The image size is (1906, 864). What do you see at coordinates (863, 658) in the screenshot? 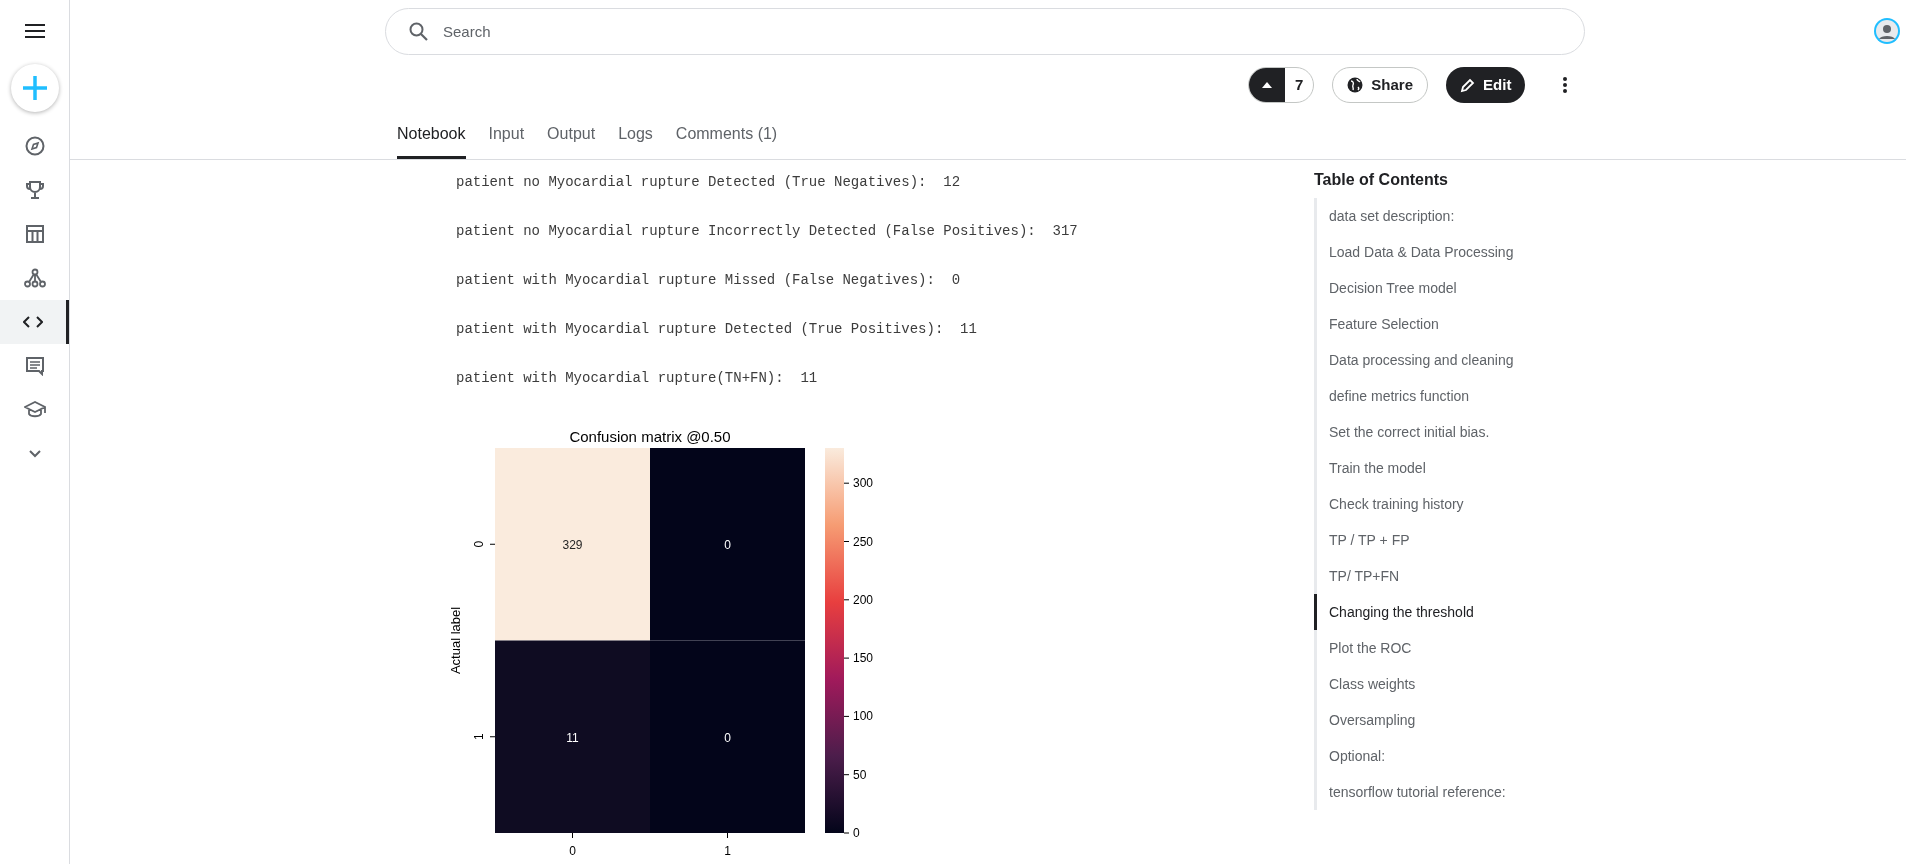
I see `colorbar-tick-label: 150` at bounding box center [863, 658].